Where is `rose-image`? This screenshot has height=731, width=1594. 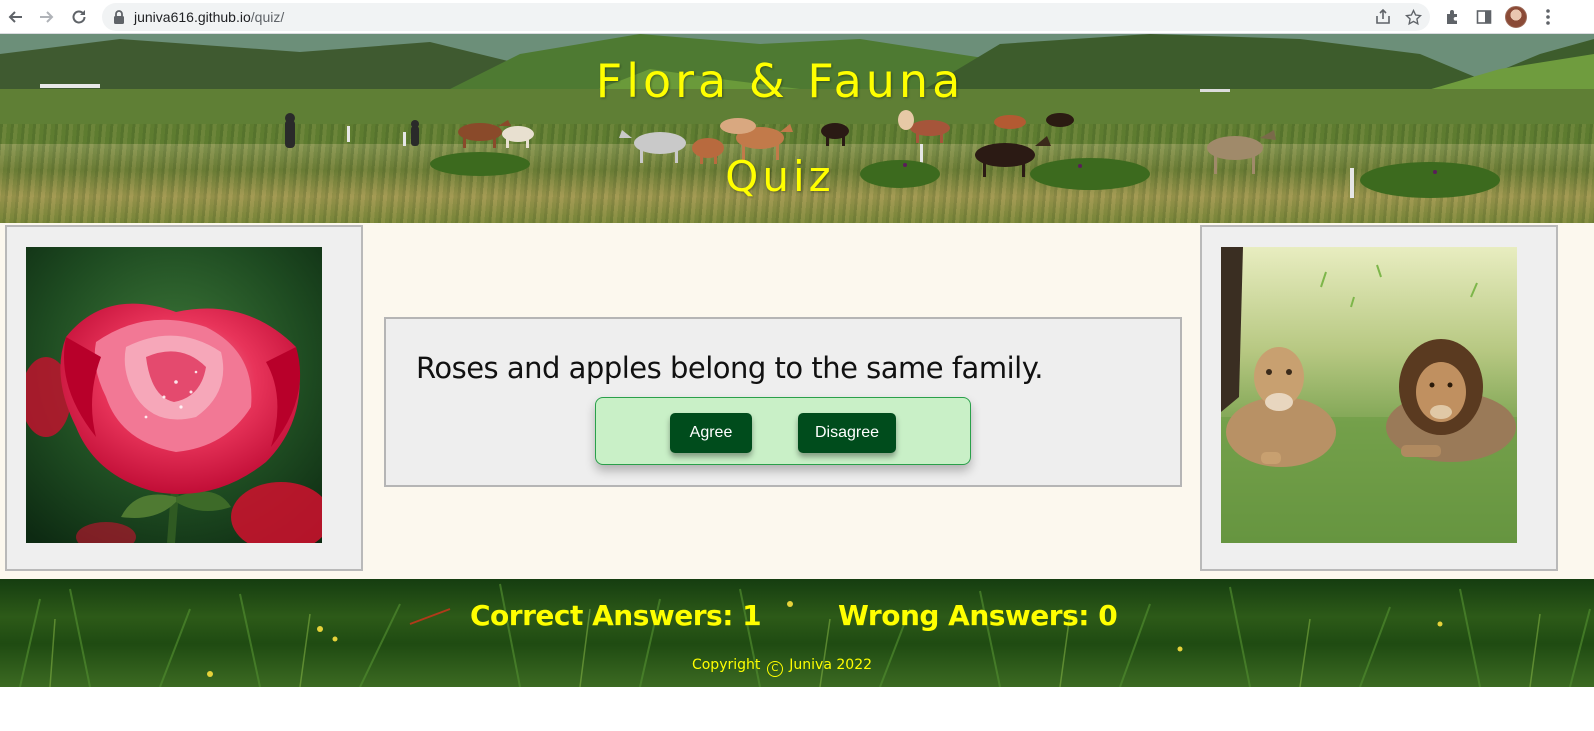
rose-image is located at coordinates (174, 395).